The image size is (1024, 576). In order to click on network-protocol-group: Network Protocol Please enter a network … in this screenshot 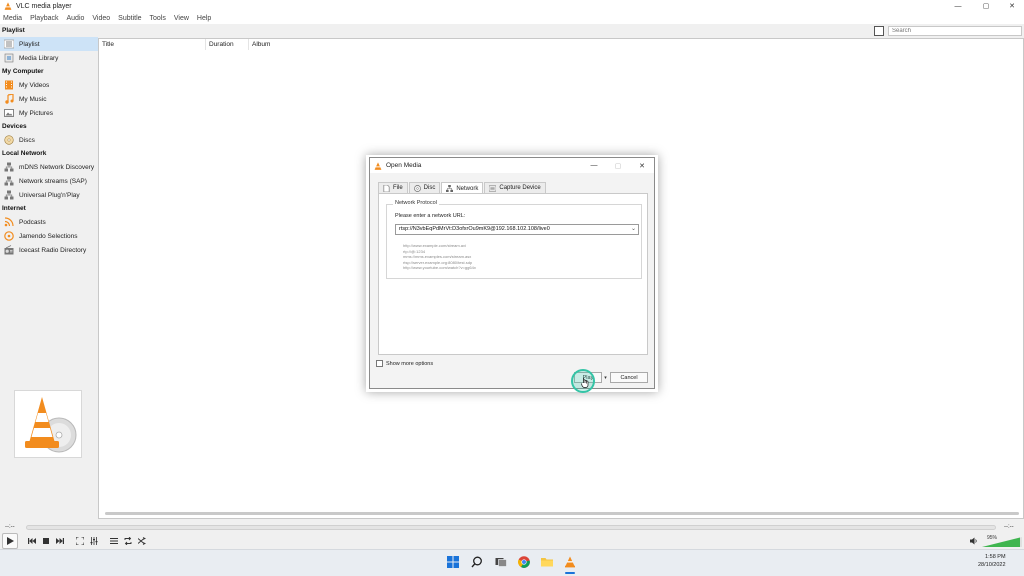, I will do `click(514, 239)`.